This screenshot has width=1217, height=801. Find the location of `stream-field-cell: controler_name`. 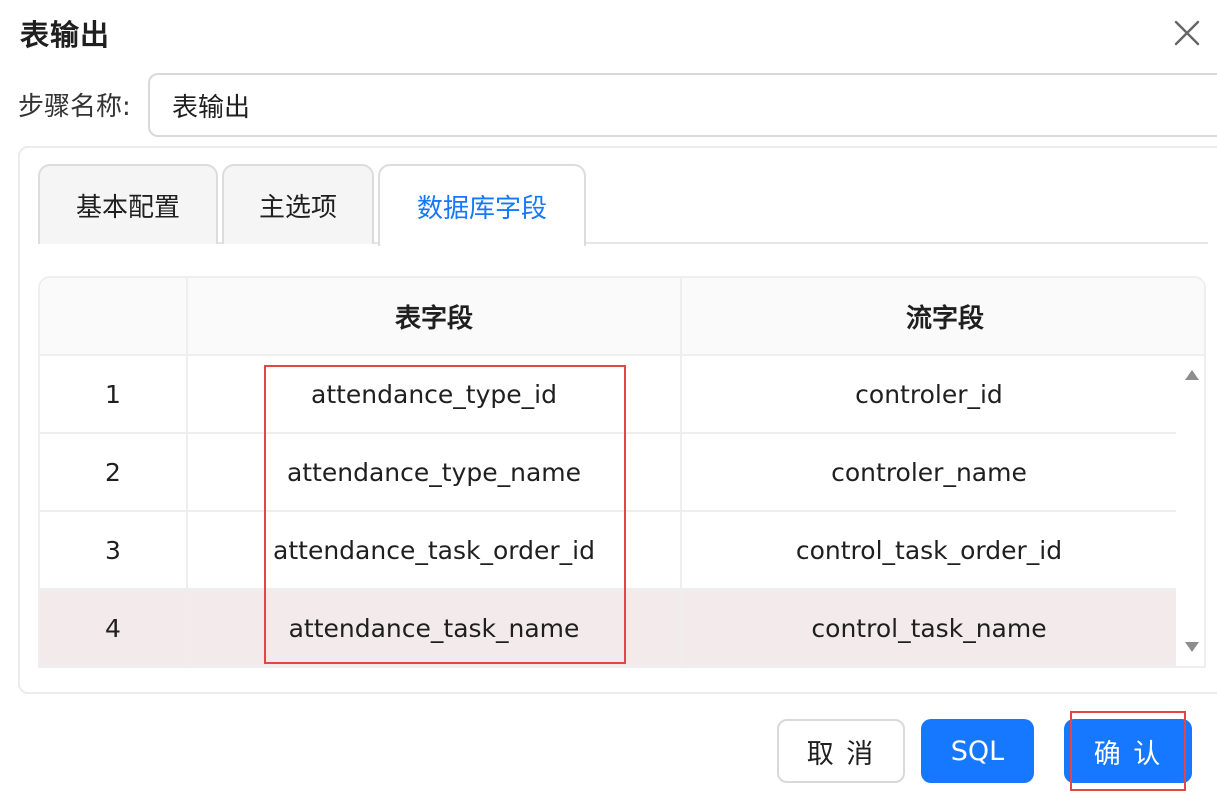

stream-field-cell: controler_name is located at coordinates (929, 472).